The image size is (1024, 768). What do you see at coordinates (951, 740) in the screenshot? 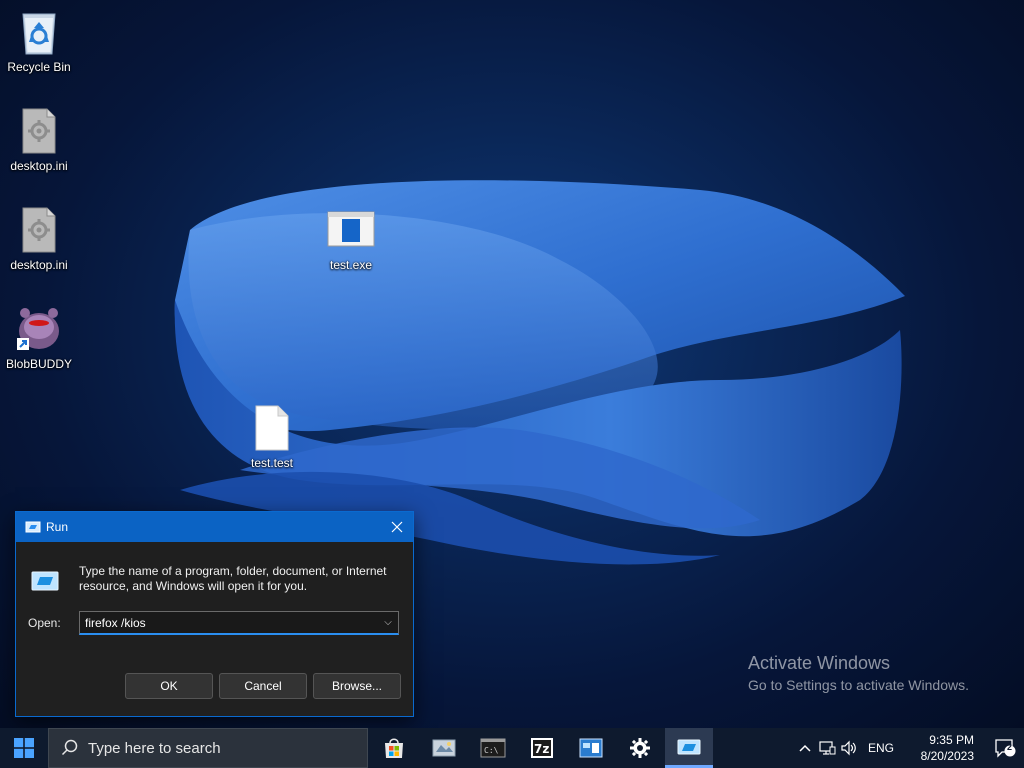
I see `clock-time: 9:35 PM` at bounding box center [951, 740].